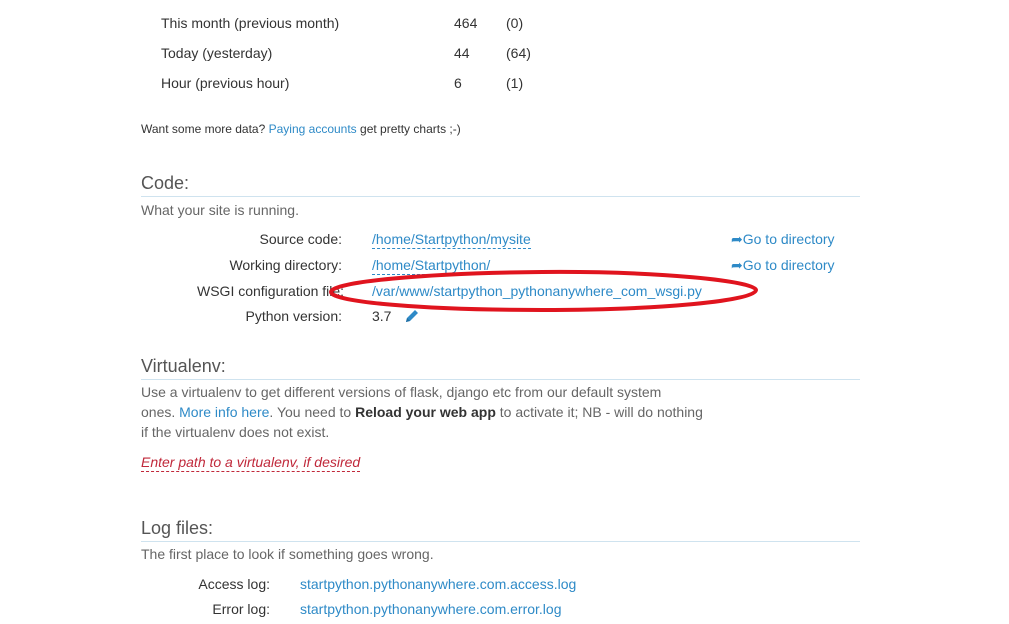 This screenshot has width=1009, height=624. What do you see at coordinates (515, 23) in the screenshot?
I see `stats-row-prev: (0)` at bounding box center [515, 23].